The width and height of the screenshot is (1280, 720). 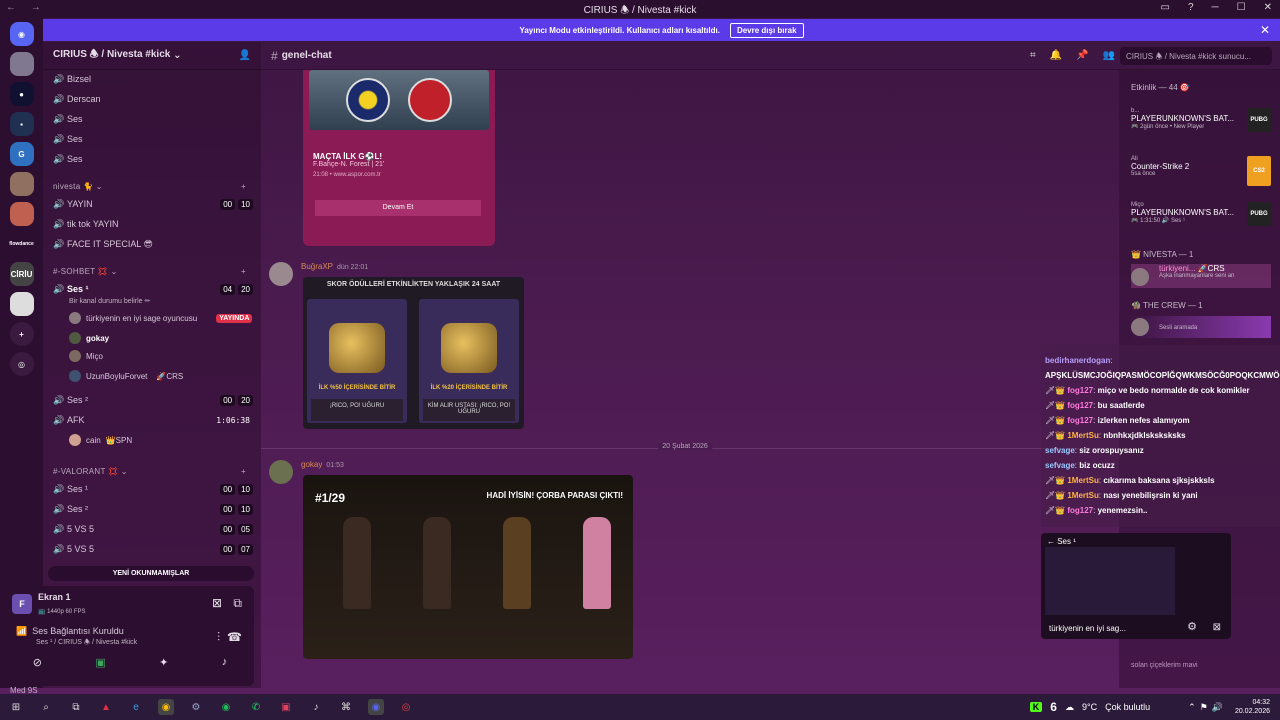 I want to click on edge-icon: e, so click(x=136, y=707).